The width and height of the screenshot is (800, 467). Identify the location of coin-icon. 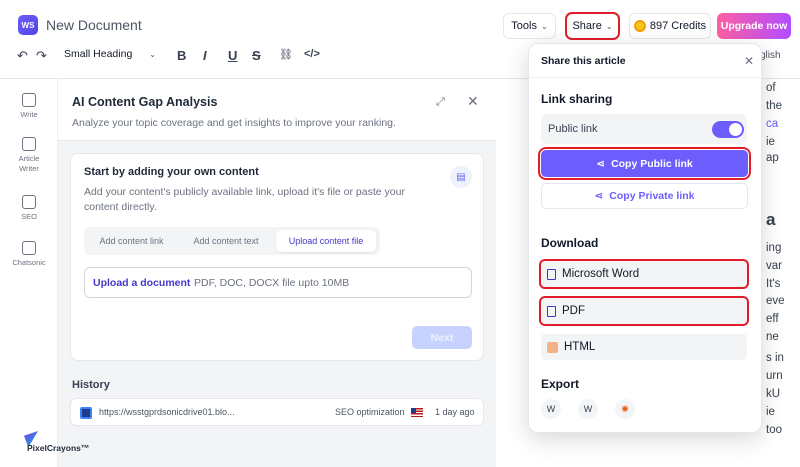
(639, 26).